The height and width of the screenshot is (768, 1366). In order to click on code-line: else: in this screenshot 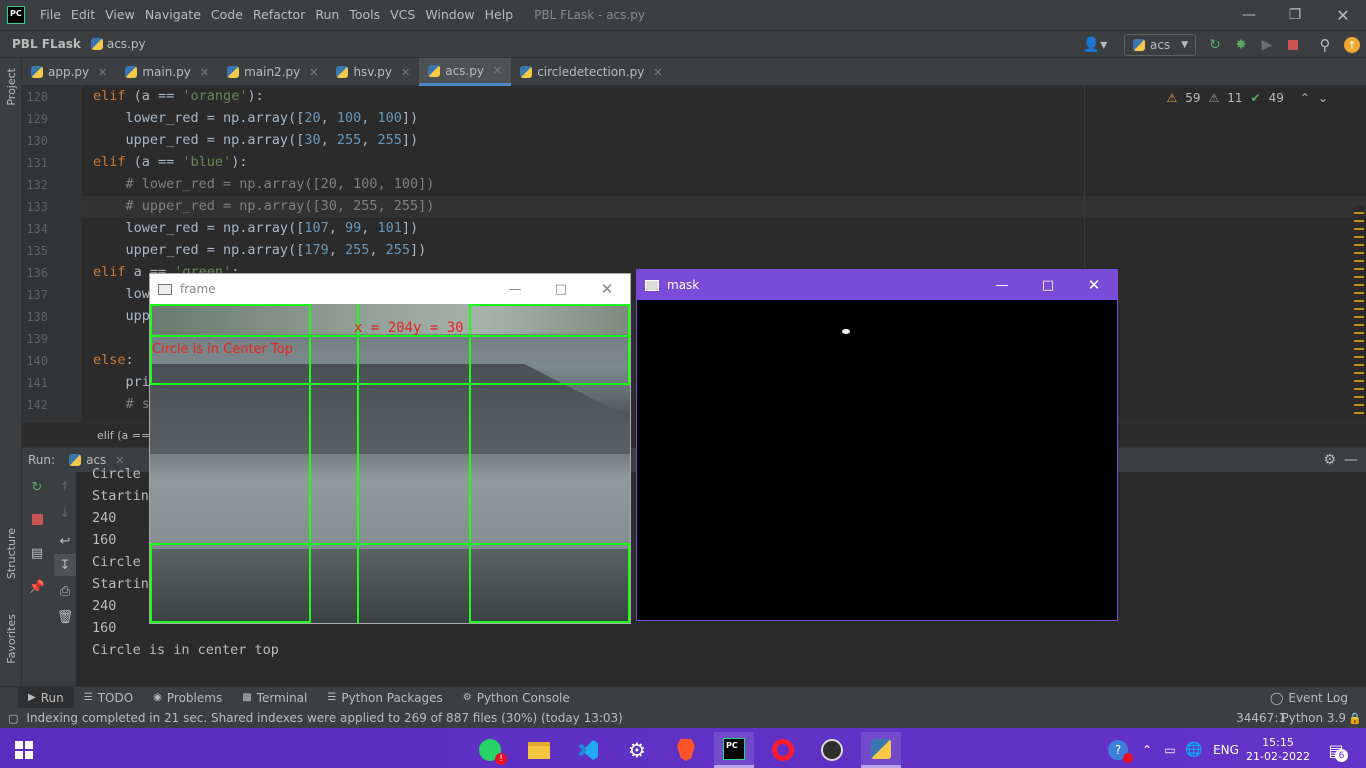, I will do `click(113, 360)`.